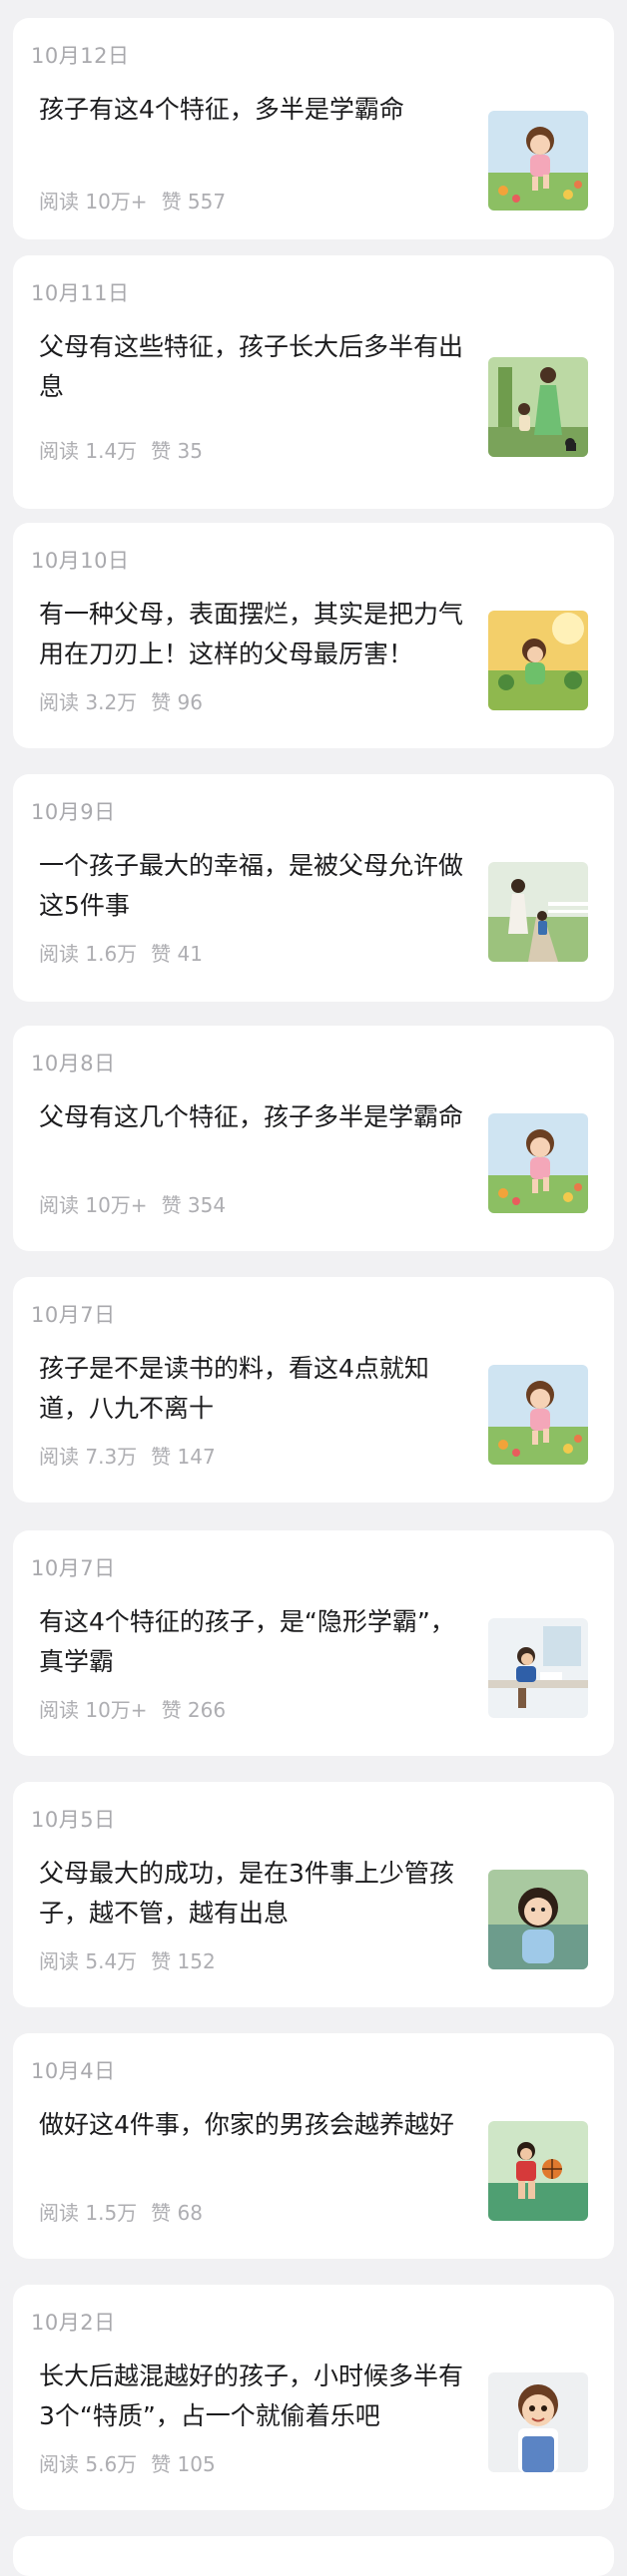 This screenshot has height=2576, width=627. Describe the element at coordinates (177, 954) in the screenshot. I see `like-count: 赞 41` at that location.